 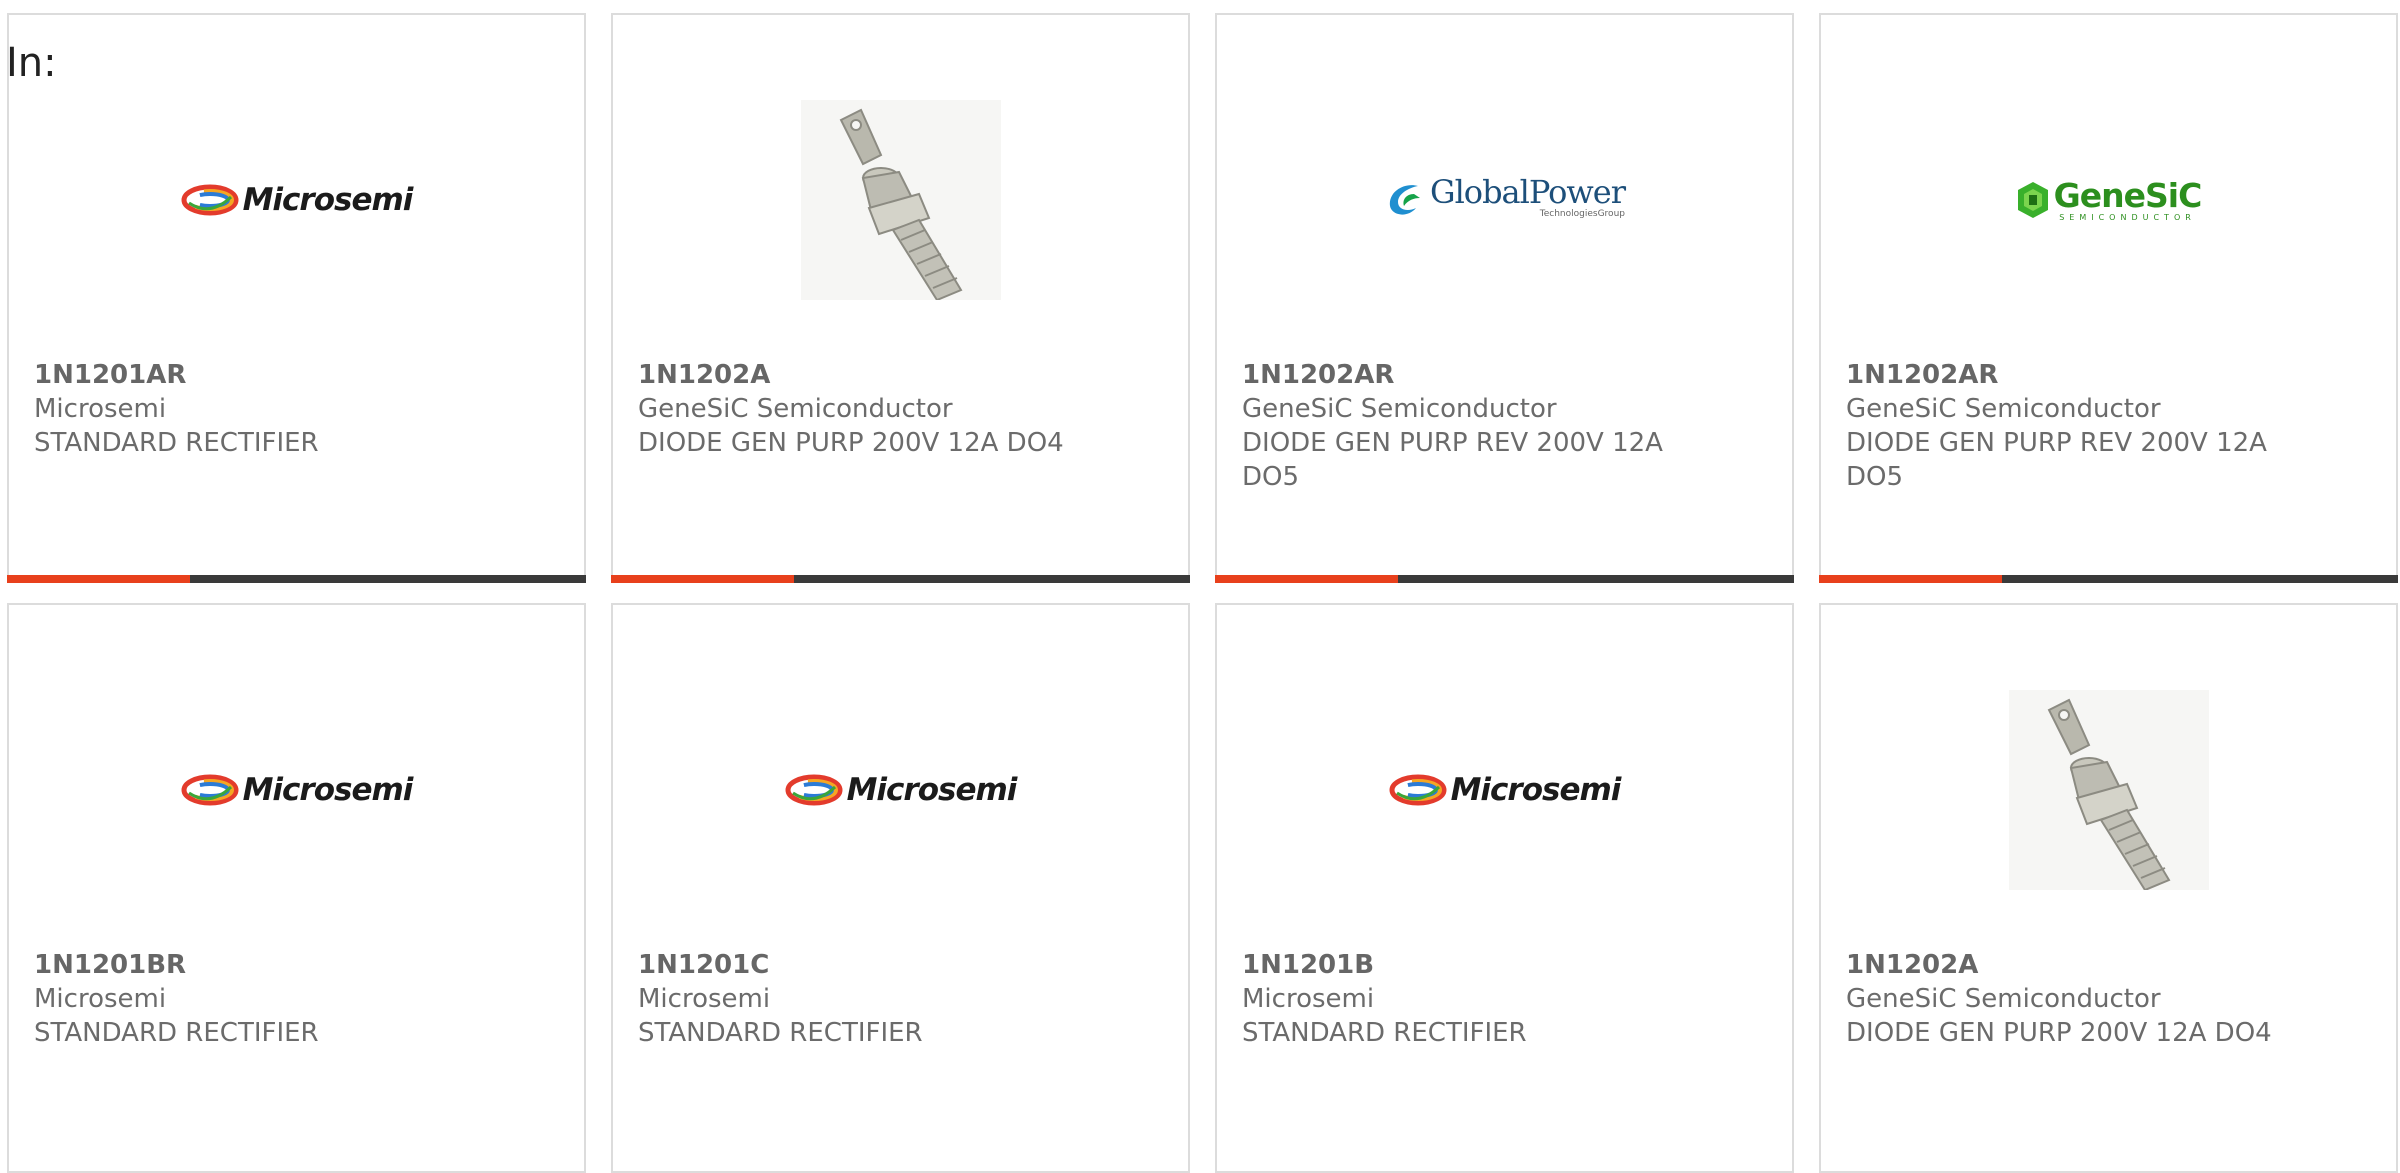 I want to click on logo-text: GeneSiC, so click(x=2128, y=195).